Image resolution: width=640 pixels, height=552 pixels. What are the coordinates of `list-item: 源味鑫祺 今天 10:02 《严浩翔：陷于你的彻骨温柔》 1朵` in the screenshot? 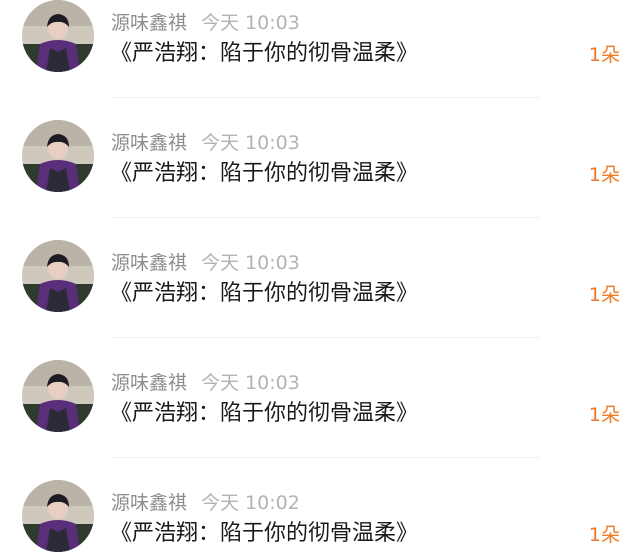 It's located at (320, 516).